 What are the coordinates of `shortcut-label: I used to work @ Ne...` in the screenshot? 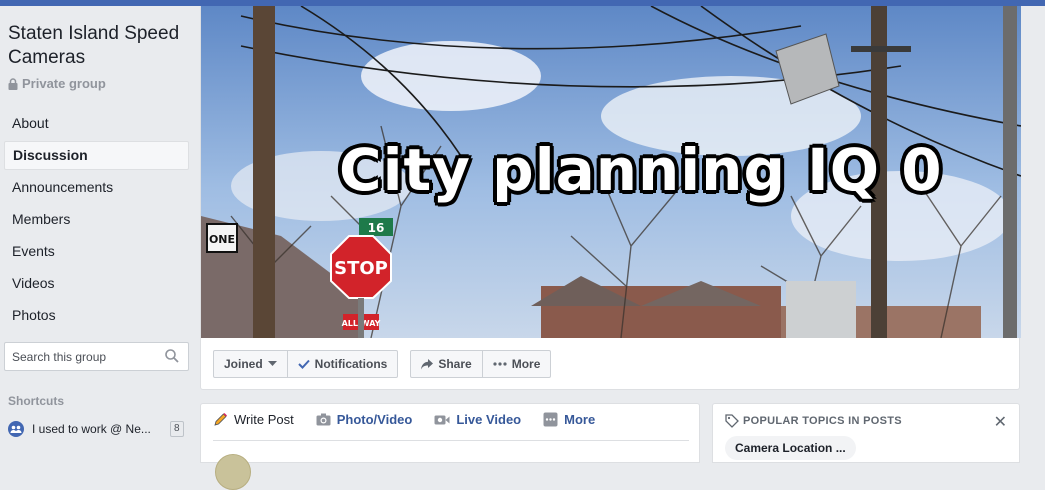 It's located at (91, 429).